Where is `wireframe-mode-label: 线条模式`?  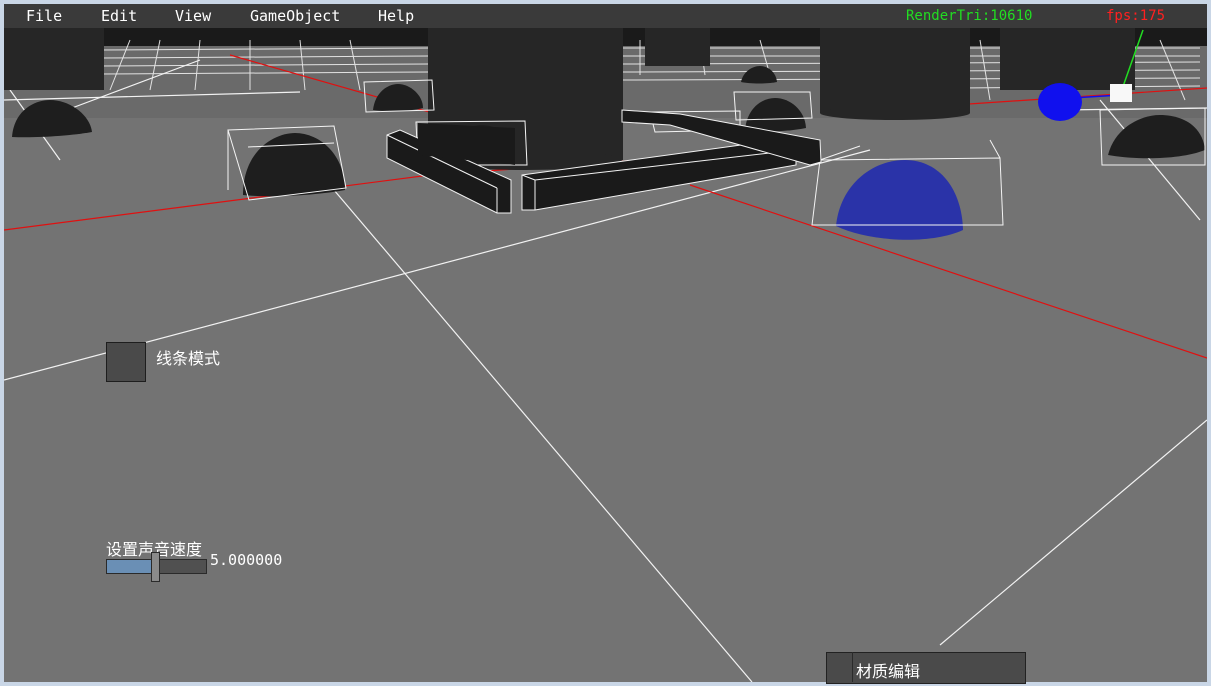
wireframe-mode-label: 线条模式 is located at coordinates (188, 358).